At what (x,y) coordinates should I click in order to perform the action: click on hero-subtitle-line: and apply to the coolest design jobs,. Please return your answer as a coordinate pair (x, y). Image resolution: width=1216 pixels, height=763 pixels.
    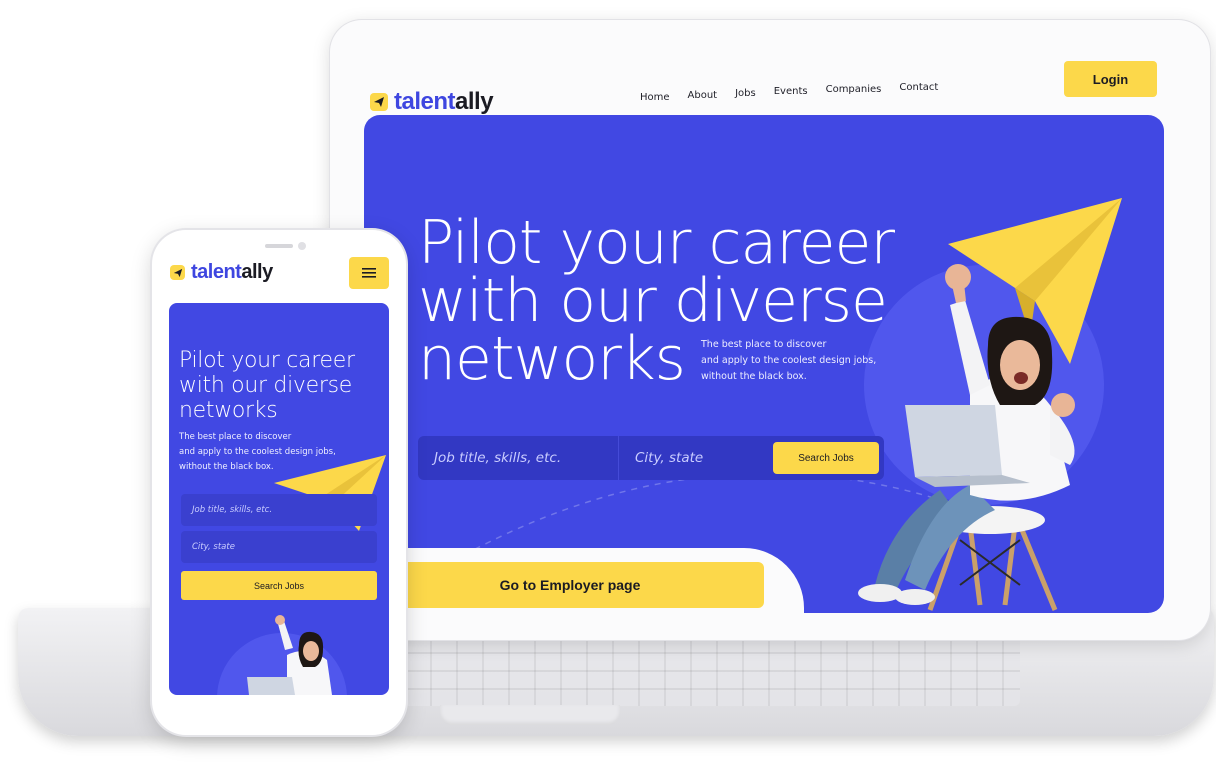
    Looking at the image, I should click on (789, 360).